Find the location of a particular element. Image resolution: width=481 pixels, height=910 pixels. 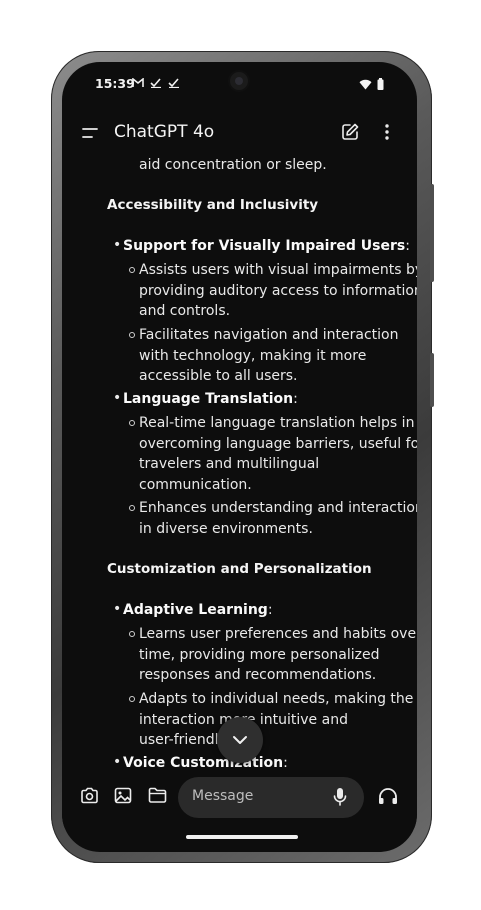

list-item-title: Support for Visually Impaired Users is located at coordinates (264, 246).